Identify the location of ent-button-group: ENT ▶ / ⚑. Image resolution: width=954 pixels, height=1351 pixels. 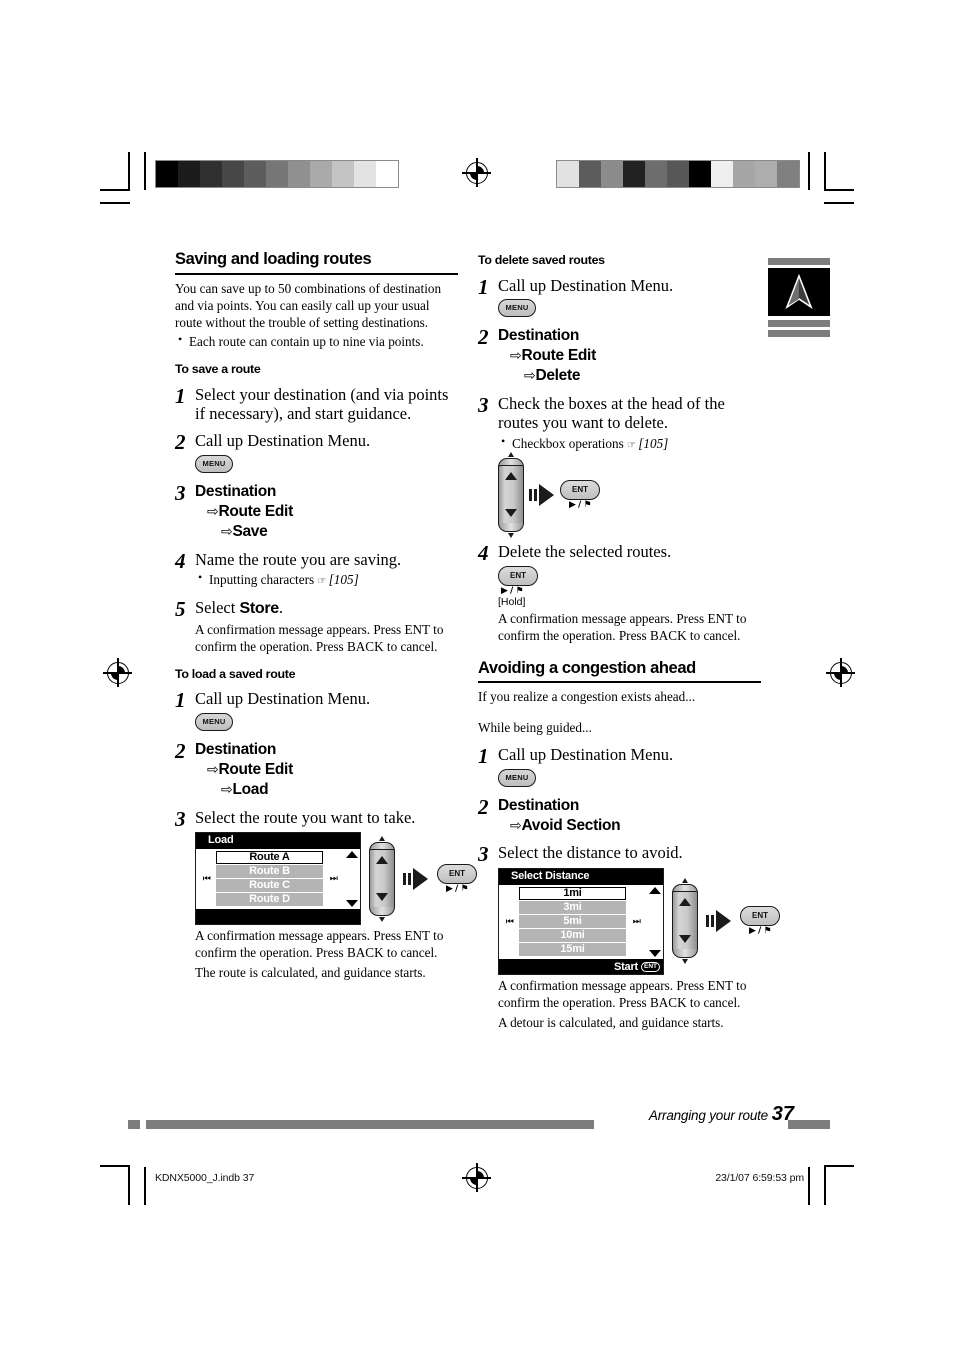
(457, 878).